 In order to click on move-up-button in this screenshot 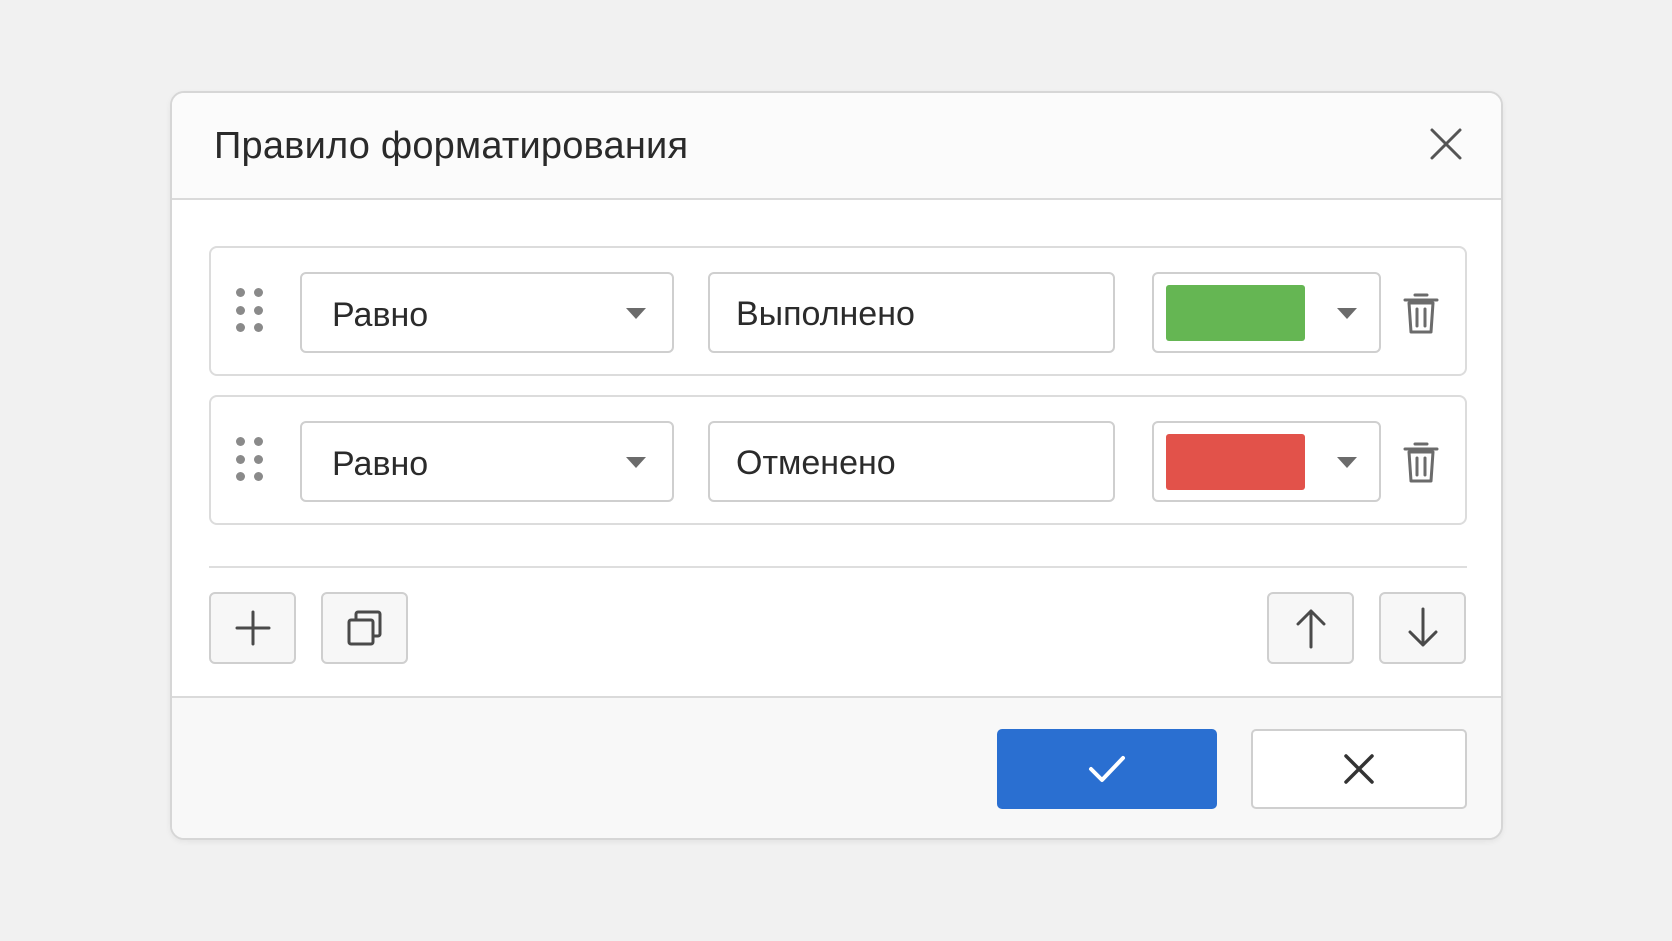, I will do `click(1310, 628)`.